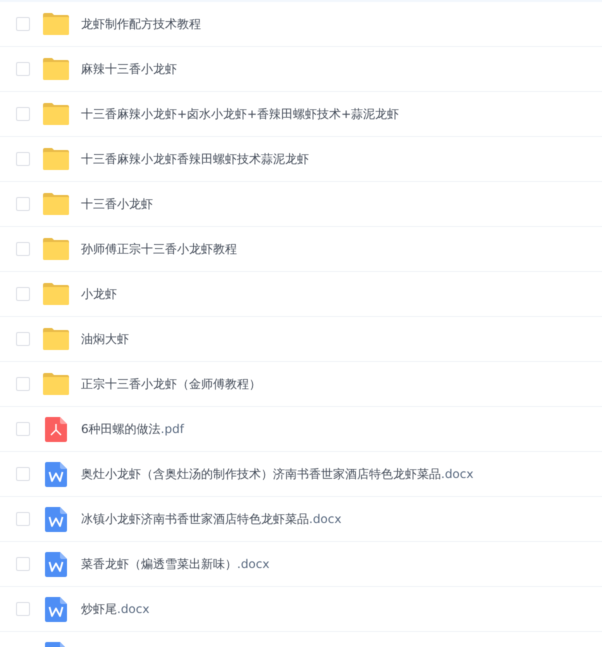 Image resolution: width=602 pixels, height=647 pixels. I want to click on file-name: 龙虾制作配方技术教程, so click(141, 24).